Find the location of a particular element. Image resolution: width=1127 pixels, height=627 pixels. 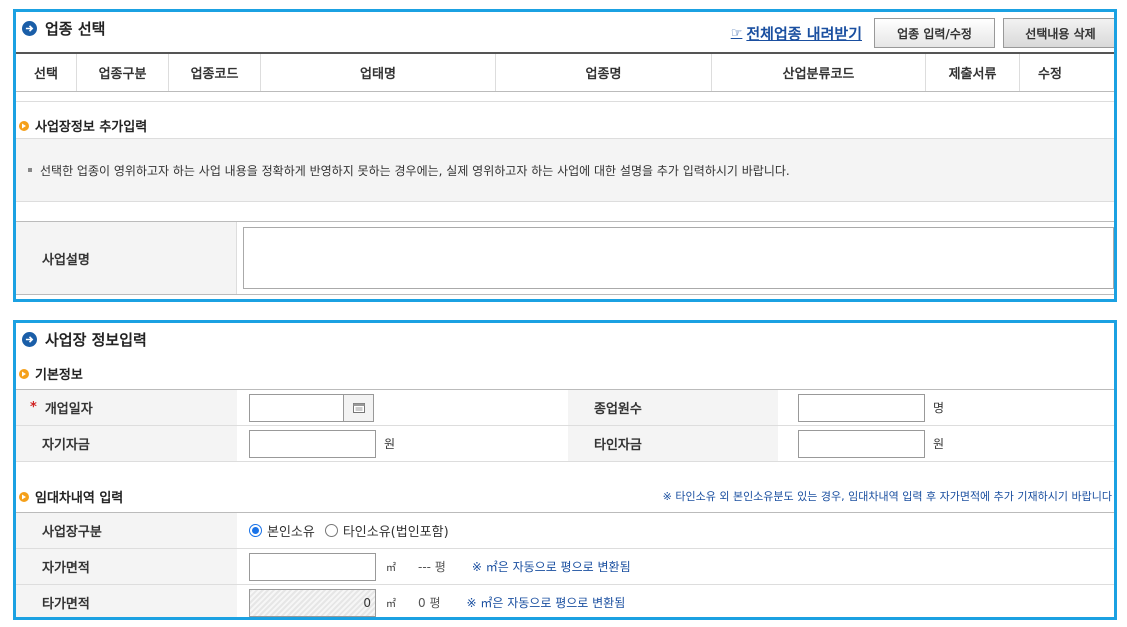

industry-title-text: 업종 선택 is located at coordinates (75, 29).